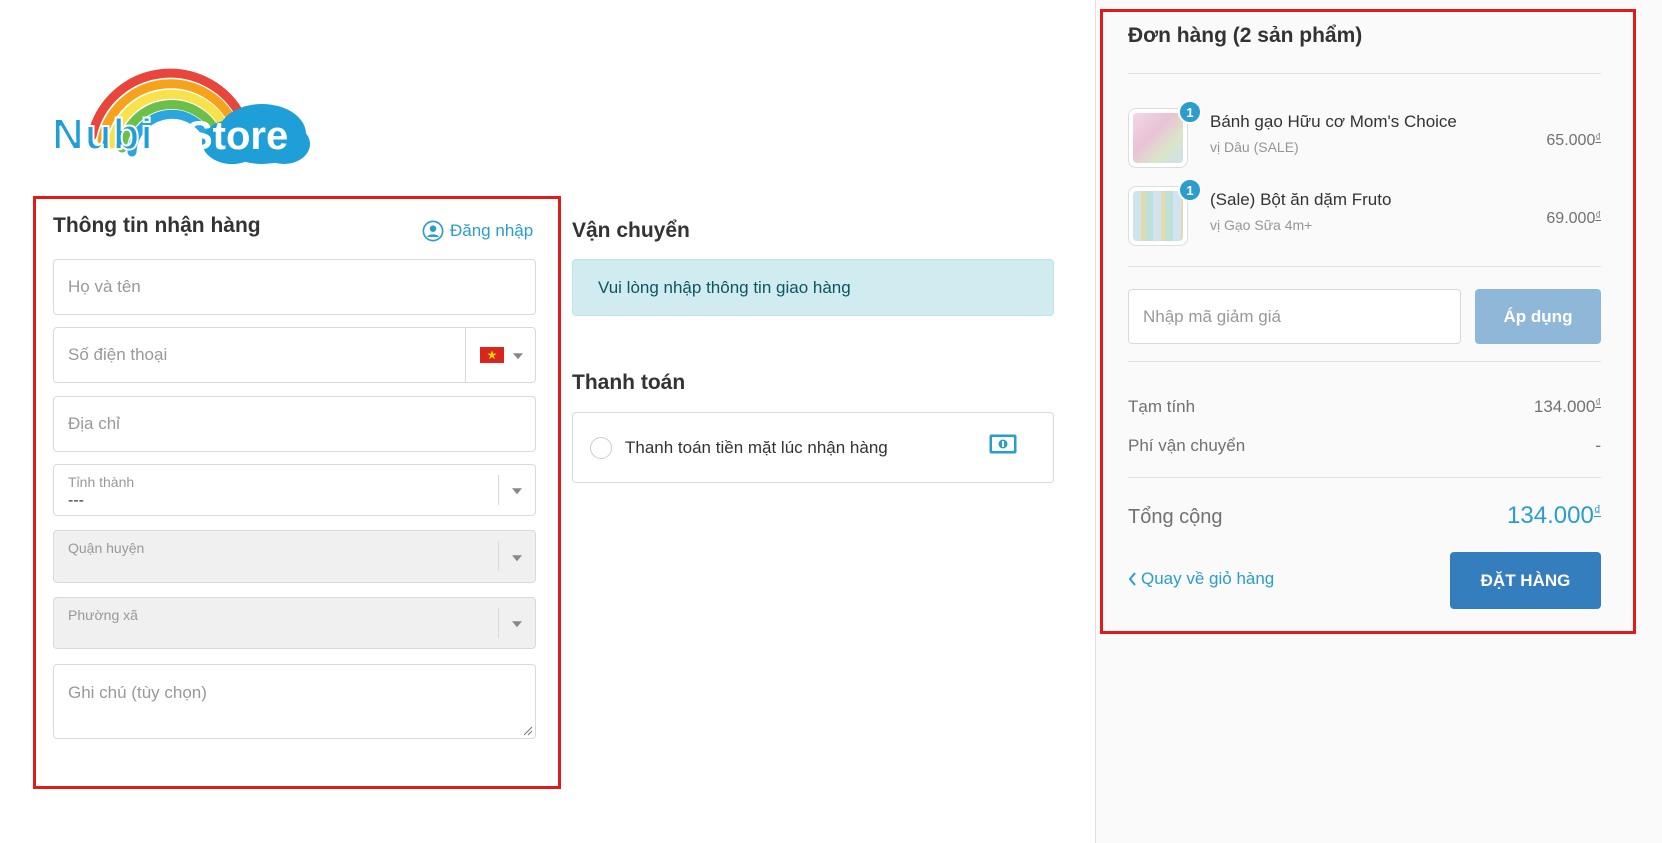 The width and height of the screenshot is (1662, 843). What do you see at coordinates (1175, 517) in the screenshot?
I see `total-label: Tổng cộng` at bounding box center [1175, 517].